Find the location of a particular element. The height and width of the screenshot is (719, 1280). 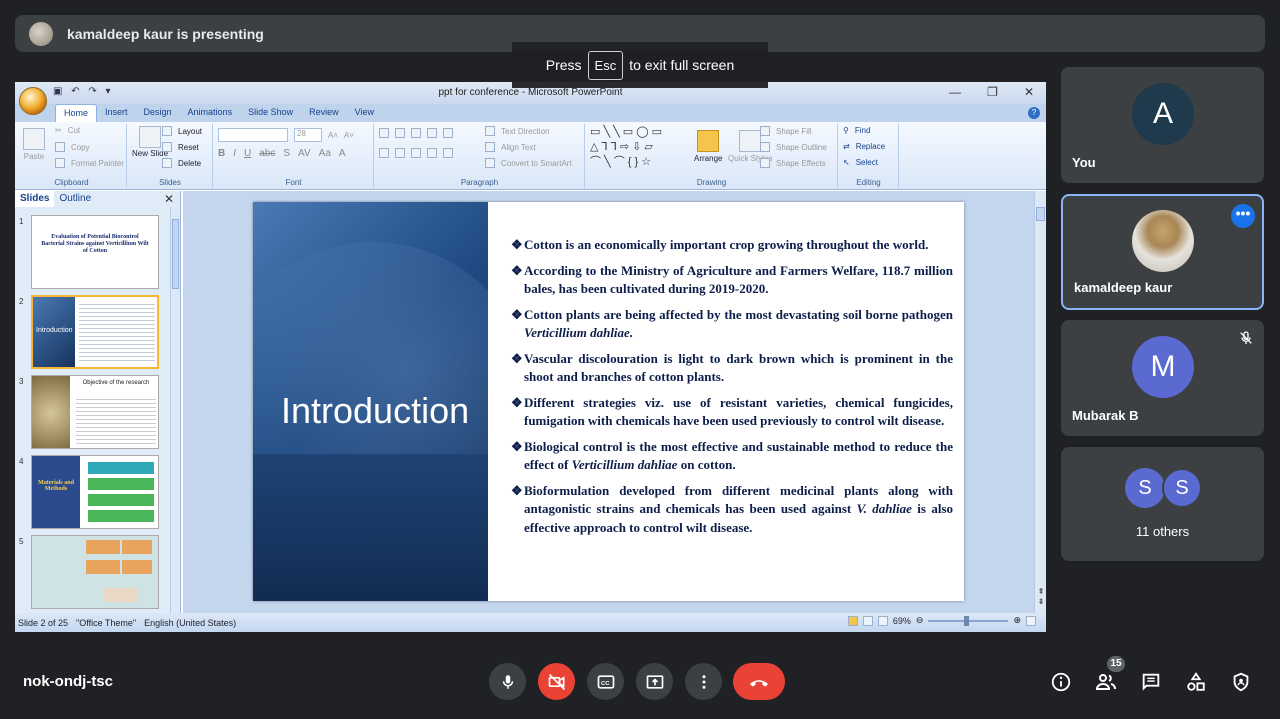

select-button: ↖ Select is located at coordinates (860, 162).